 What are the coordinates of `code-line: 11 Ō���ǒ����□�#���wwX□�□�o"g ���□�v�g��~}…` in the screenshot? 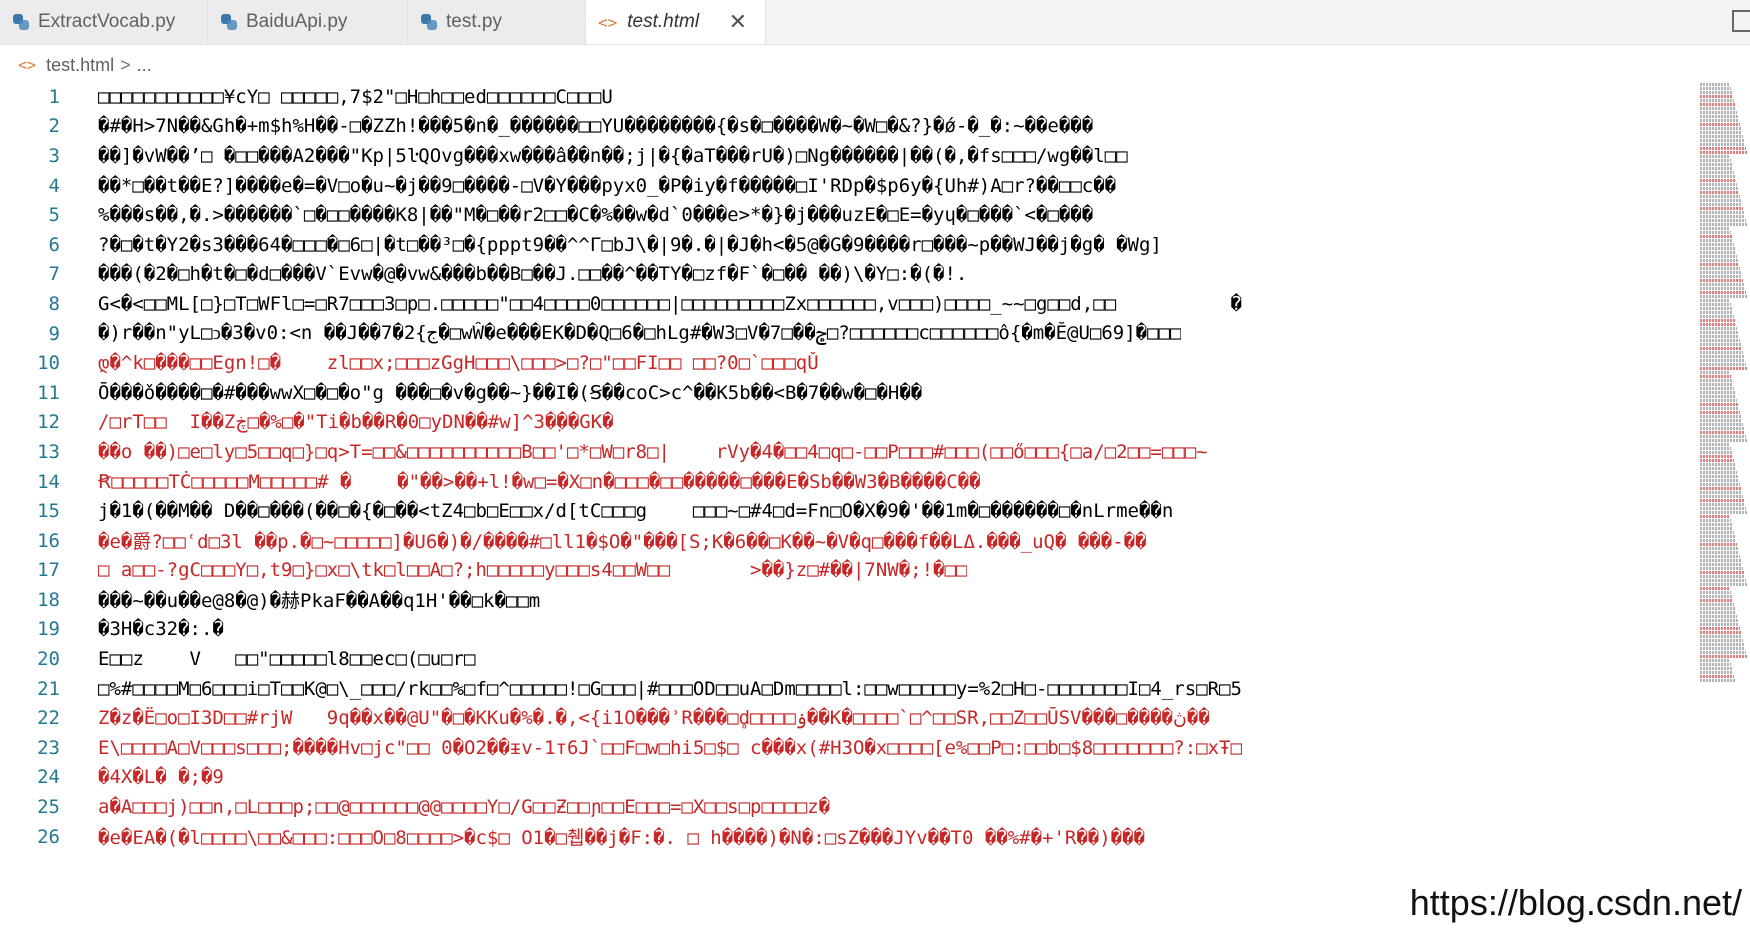 It's located at (850, 393).